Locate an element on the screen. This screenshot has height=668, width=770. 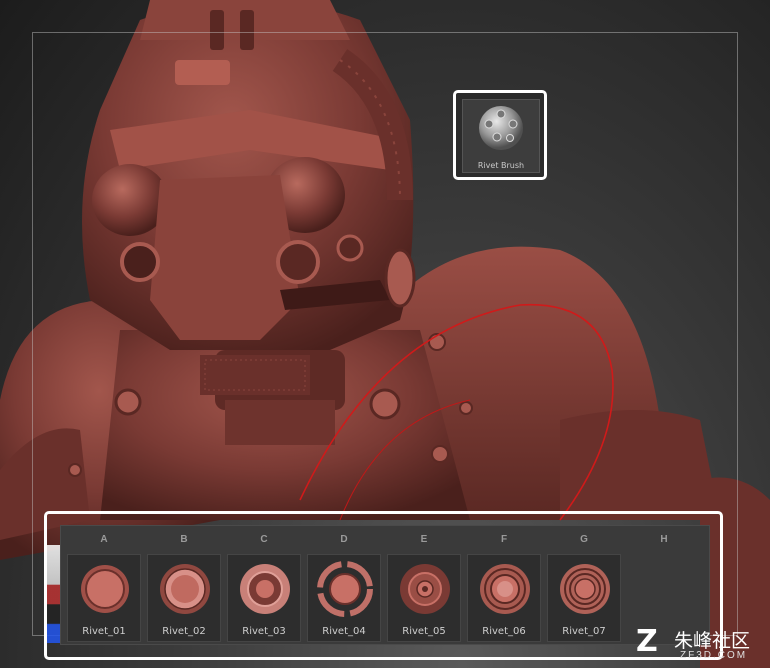
palette-slot-c: Rivet_03 is located at coordinates (264, 598).